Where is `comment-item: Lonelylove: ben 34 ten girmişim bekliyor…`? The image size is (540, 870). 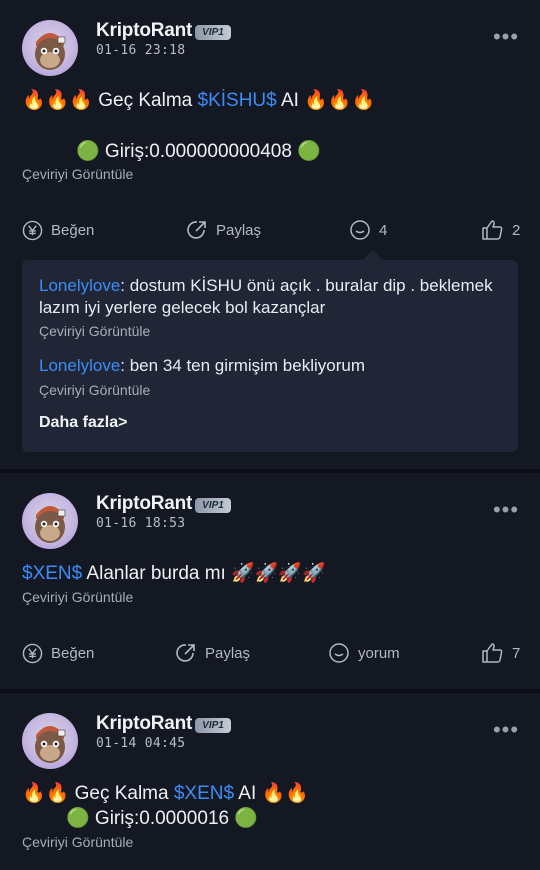 comment-item: Lonelylove: ben 34 ten girmişim bekliyor… is located at coordinates (202, 365).